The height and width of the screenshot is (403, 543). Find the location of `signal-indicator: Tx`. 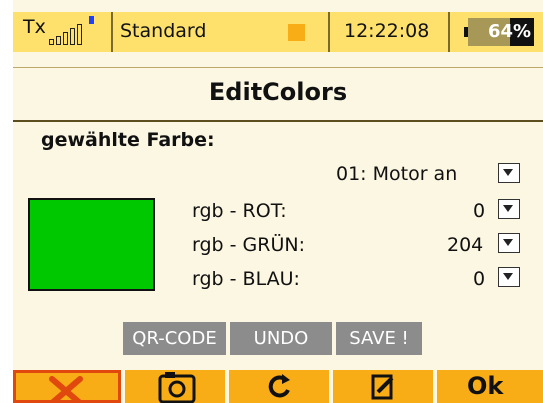

signal-indicator: Tx is located at coordinates (63, 32).